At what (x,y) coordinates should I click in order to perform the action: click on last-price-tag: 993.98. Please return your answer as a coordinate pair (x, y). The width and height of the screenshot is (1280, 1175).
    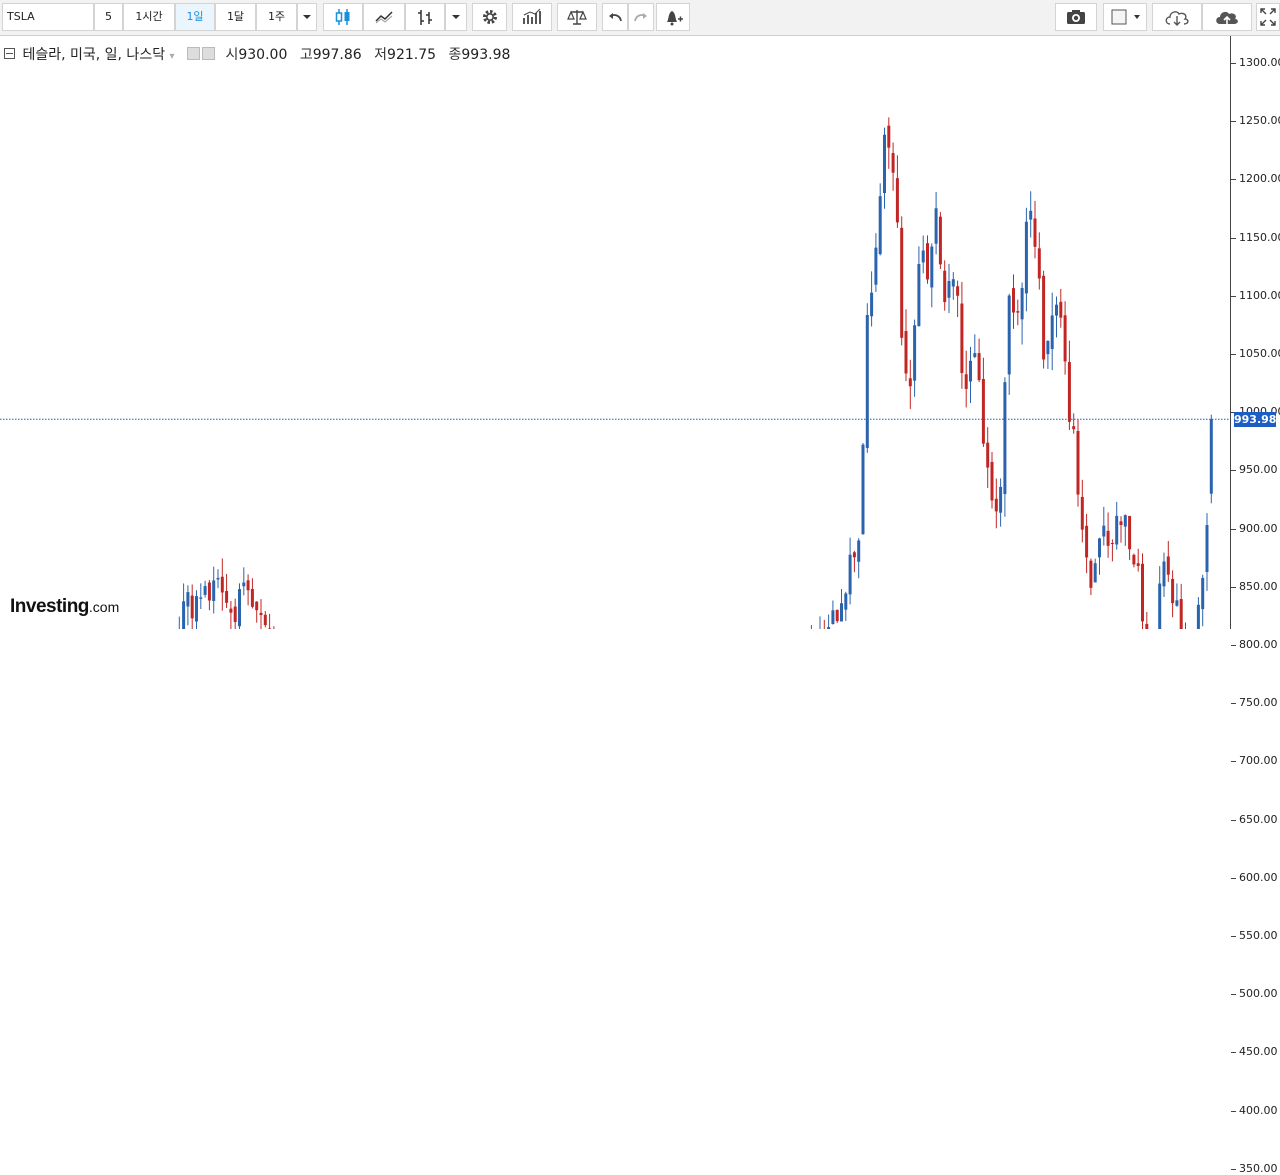
    Looking at the image, I should click on (1255, 419).